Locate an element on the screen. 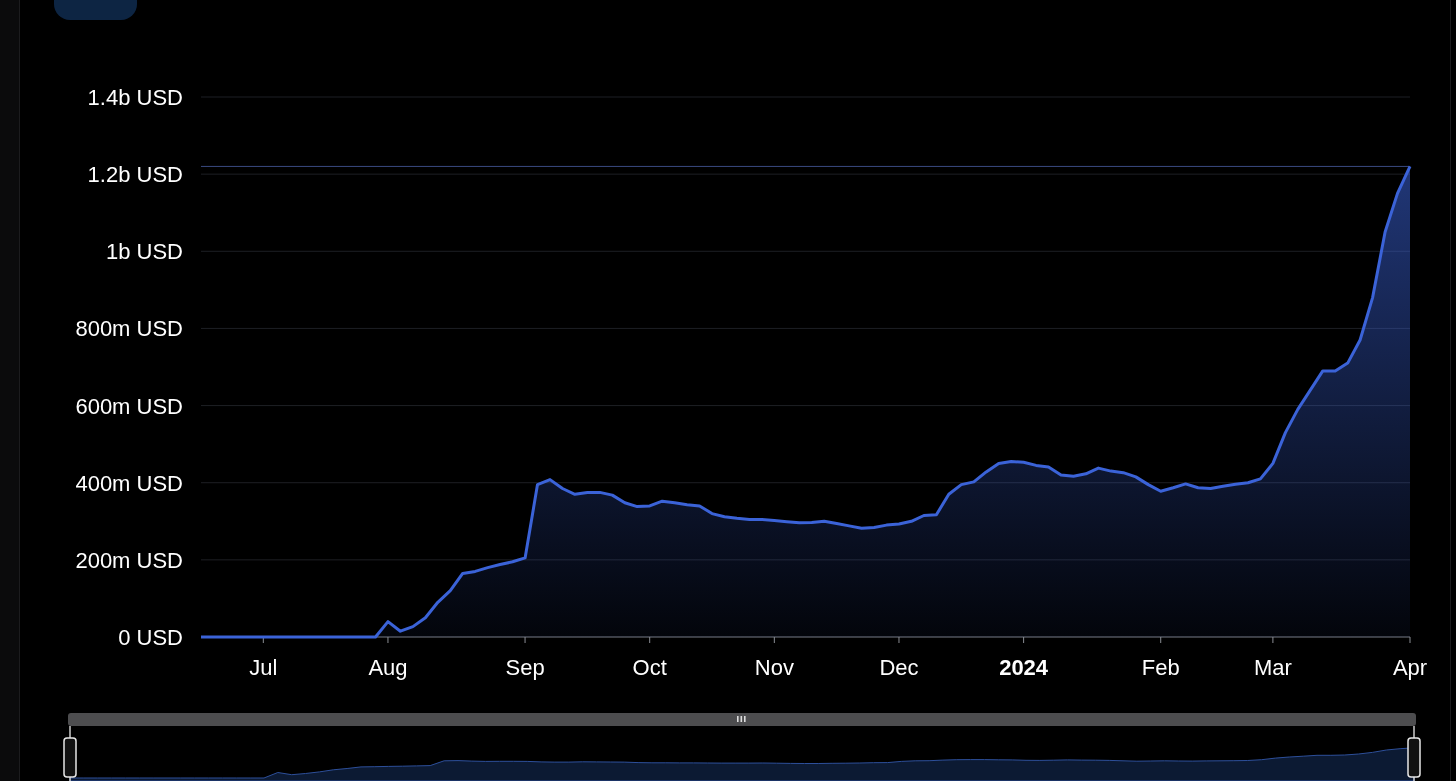 The image size is (1456, 781). x-axis-label: Aug is located at coordinates (388, 667).